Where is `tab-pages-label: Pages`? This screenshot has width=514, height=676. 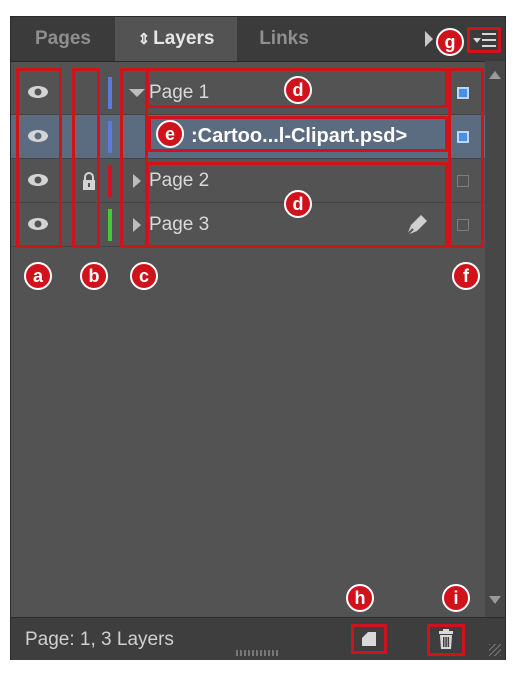 tab-pages-label: Pages is located at coordinates (63, 38).